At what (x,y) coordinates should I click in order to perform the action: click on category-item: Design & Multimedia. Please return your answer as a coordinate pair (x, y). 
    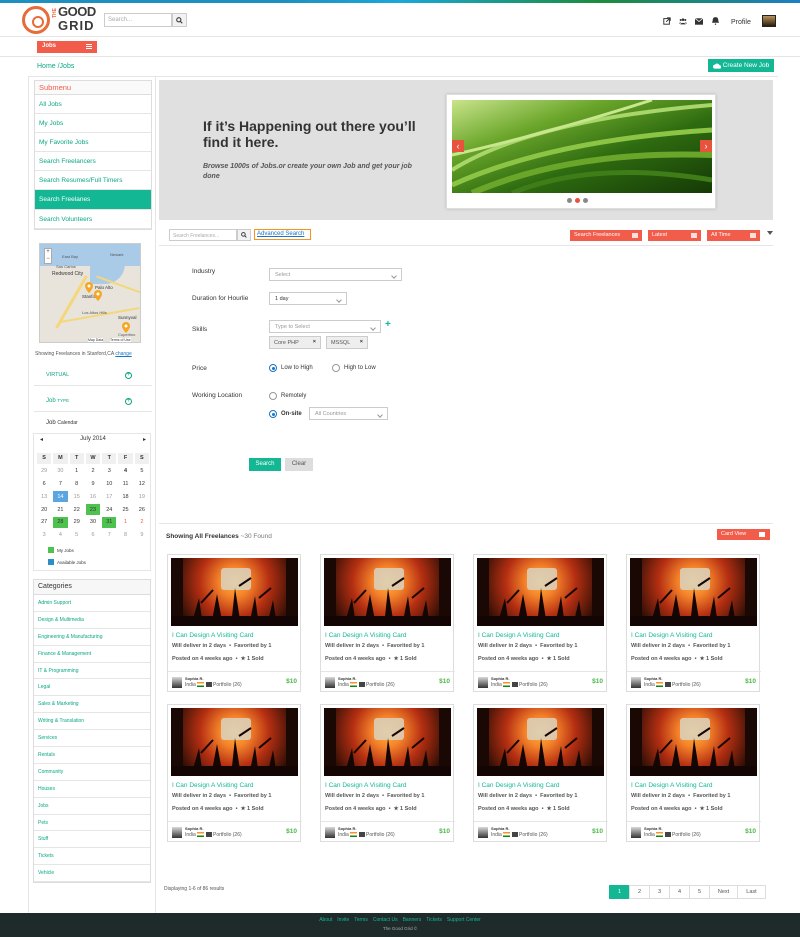
    Looking at the image, I should click on (92, 620).